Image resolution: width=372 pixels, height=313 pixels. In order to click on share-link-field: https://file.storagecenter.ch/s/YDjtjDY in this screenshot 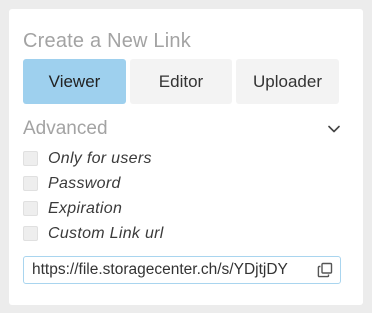, I will do `click(182, 270)`.